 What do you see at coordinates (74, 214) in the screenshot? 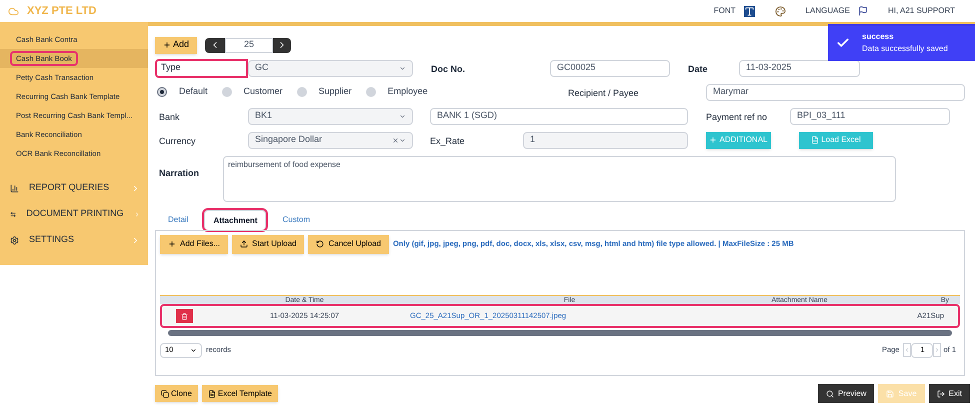
I see `menu-section: DOCUMENT PRINTING` at bounding box center [74, 214].